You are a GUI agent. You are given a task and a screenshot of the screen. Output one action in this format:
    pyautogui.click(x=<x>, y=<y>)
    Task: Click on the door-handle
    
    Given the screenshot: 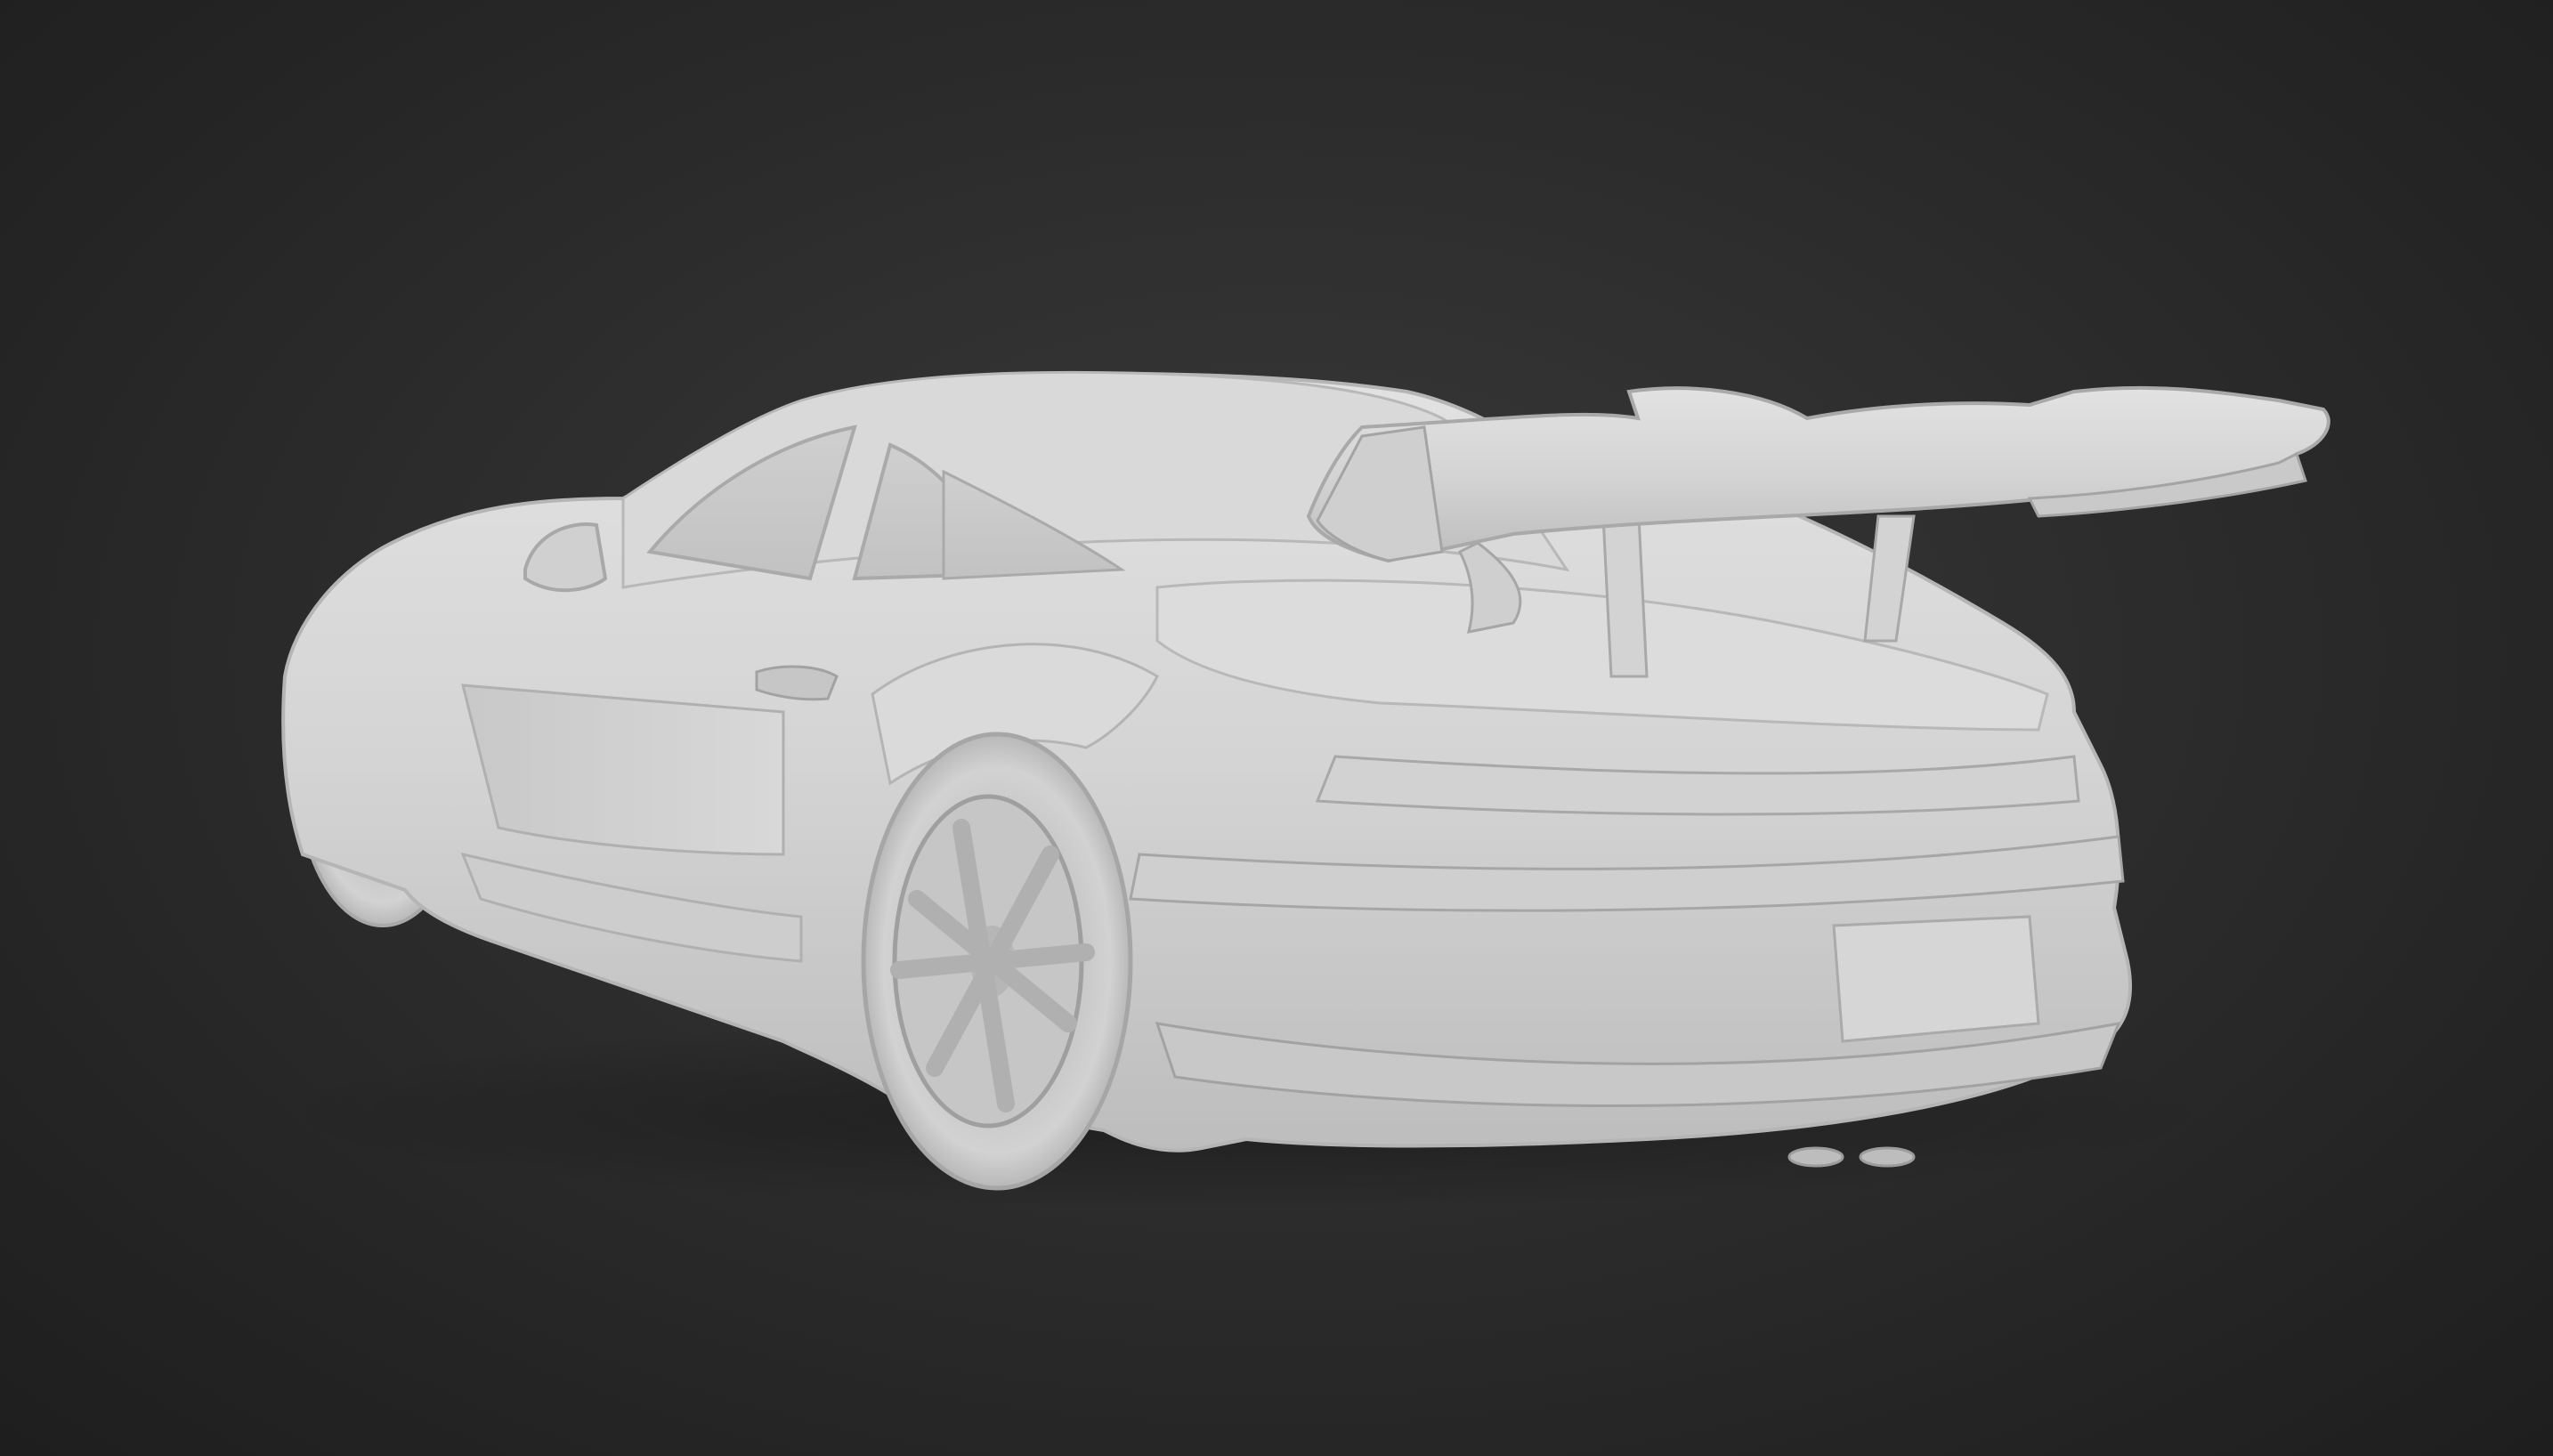 What is the action you would take?
    pyautogui.click(x=797, y=683)
    